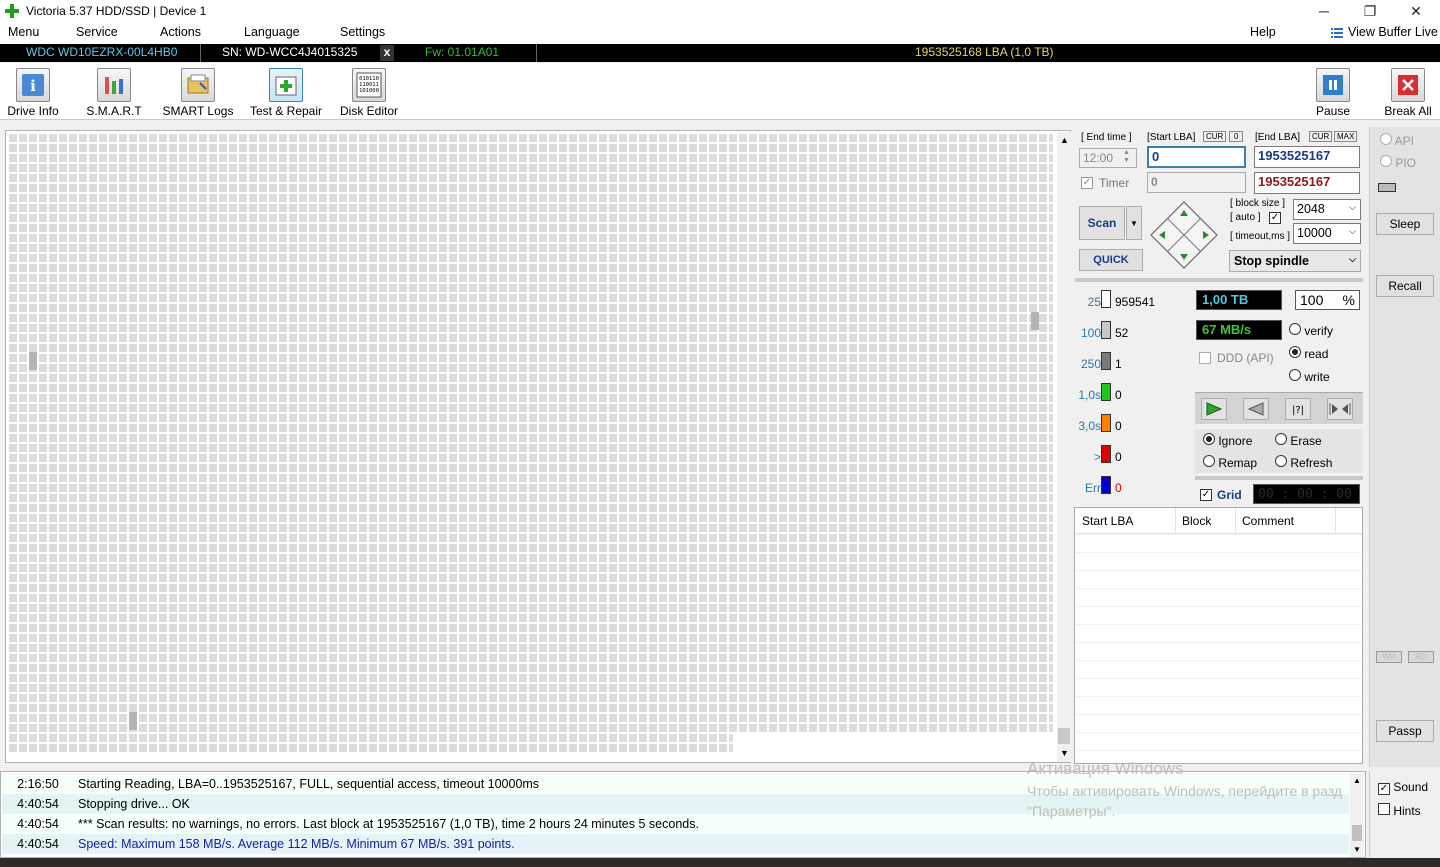 Image resolution: width=1440 pixels, height=867 pixels. What do you see at coordinates (1275, 218) in the screenshot?
I see `auto-checkbox: ✓` at bounding box center [1275, 218].